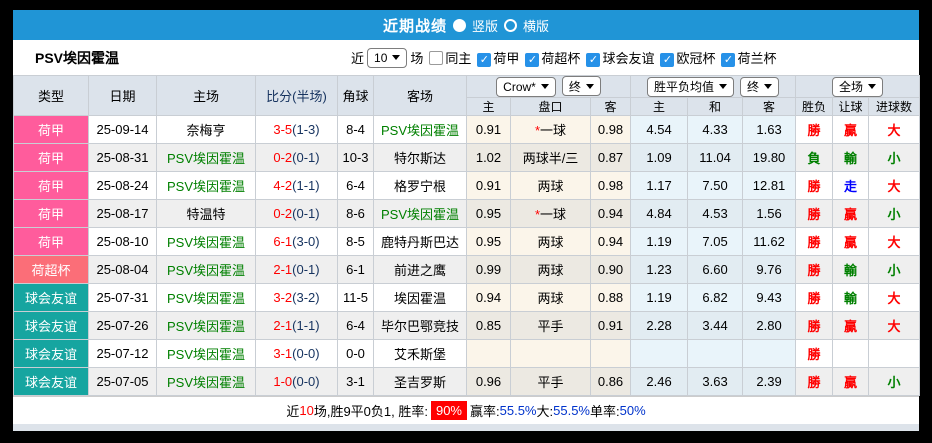  What do you see at coordinates (715, 297) in the screenshot?
I see `cell-avg-draw: 6.82` at bounding box center [715, 297].